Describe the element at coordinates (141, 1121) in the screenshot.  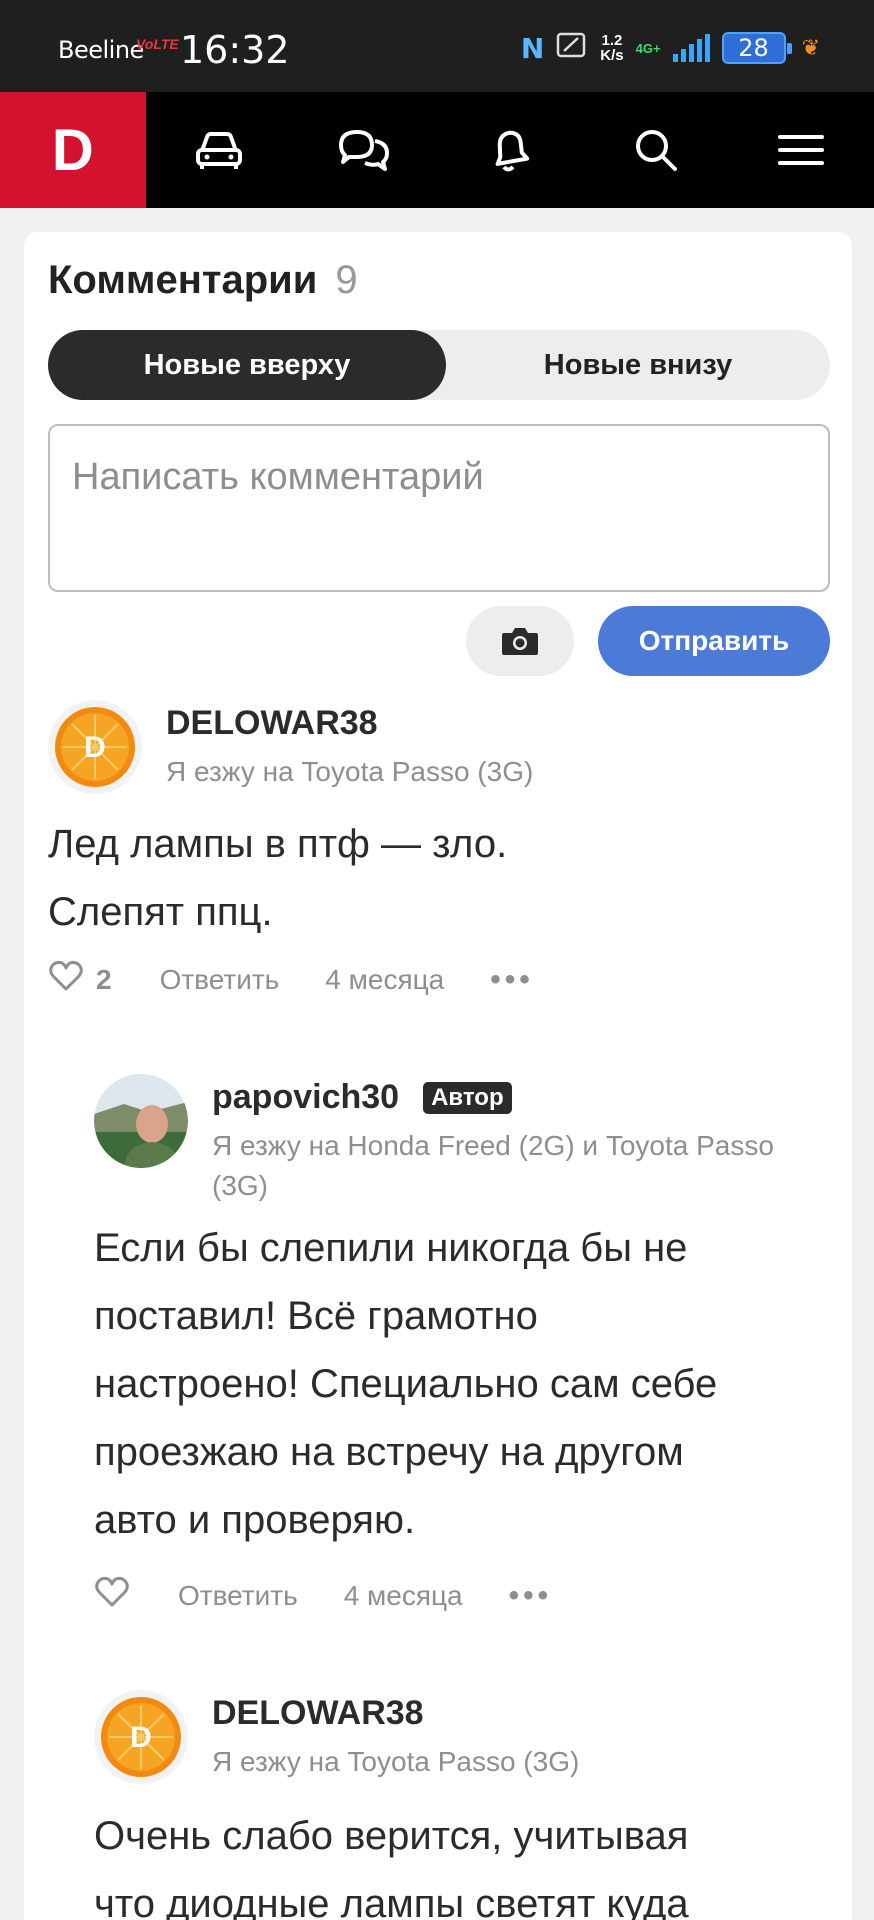
I see `avatar` at that location.